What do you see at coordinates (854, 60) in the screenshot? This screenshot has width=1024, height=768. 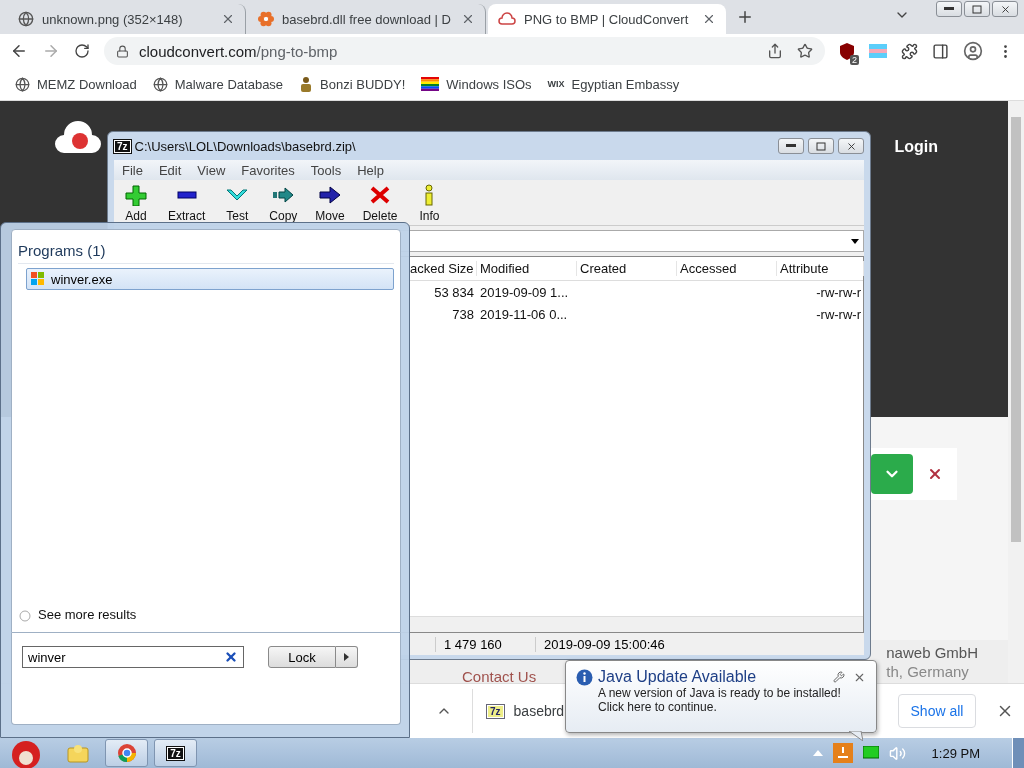 I see `count-badge: 2` at bounding box center [854, 60].